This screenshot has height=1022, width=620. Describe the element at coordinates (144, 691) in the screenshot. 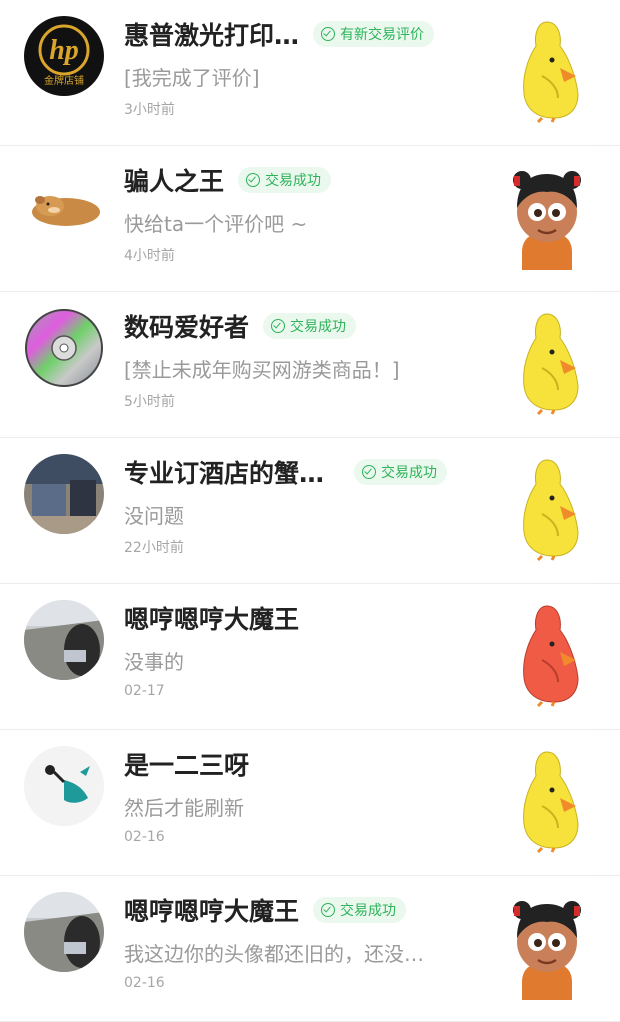

I see `timestamp: 02-17` at that location.